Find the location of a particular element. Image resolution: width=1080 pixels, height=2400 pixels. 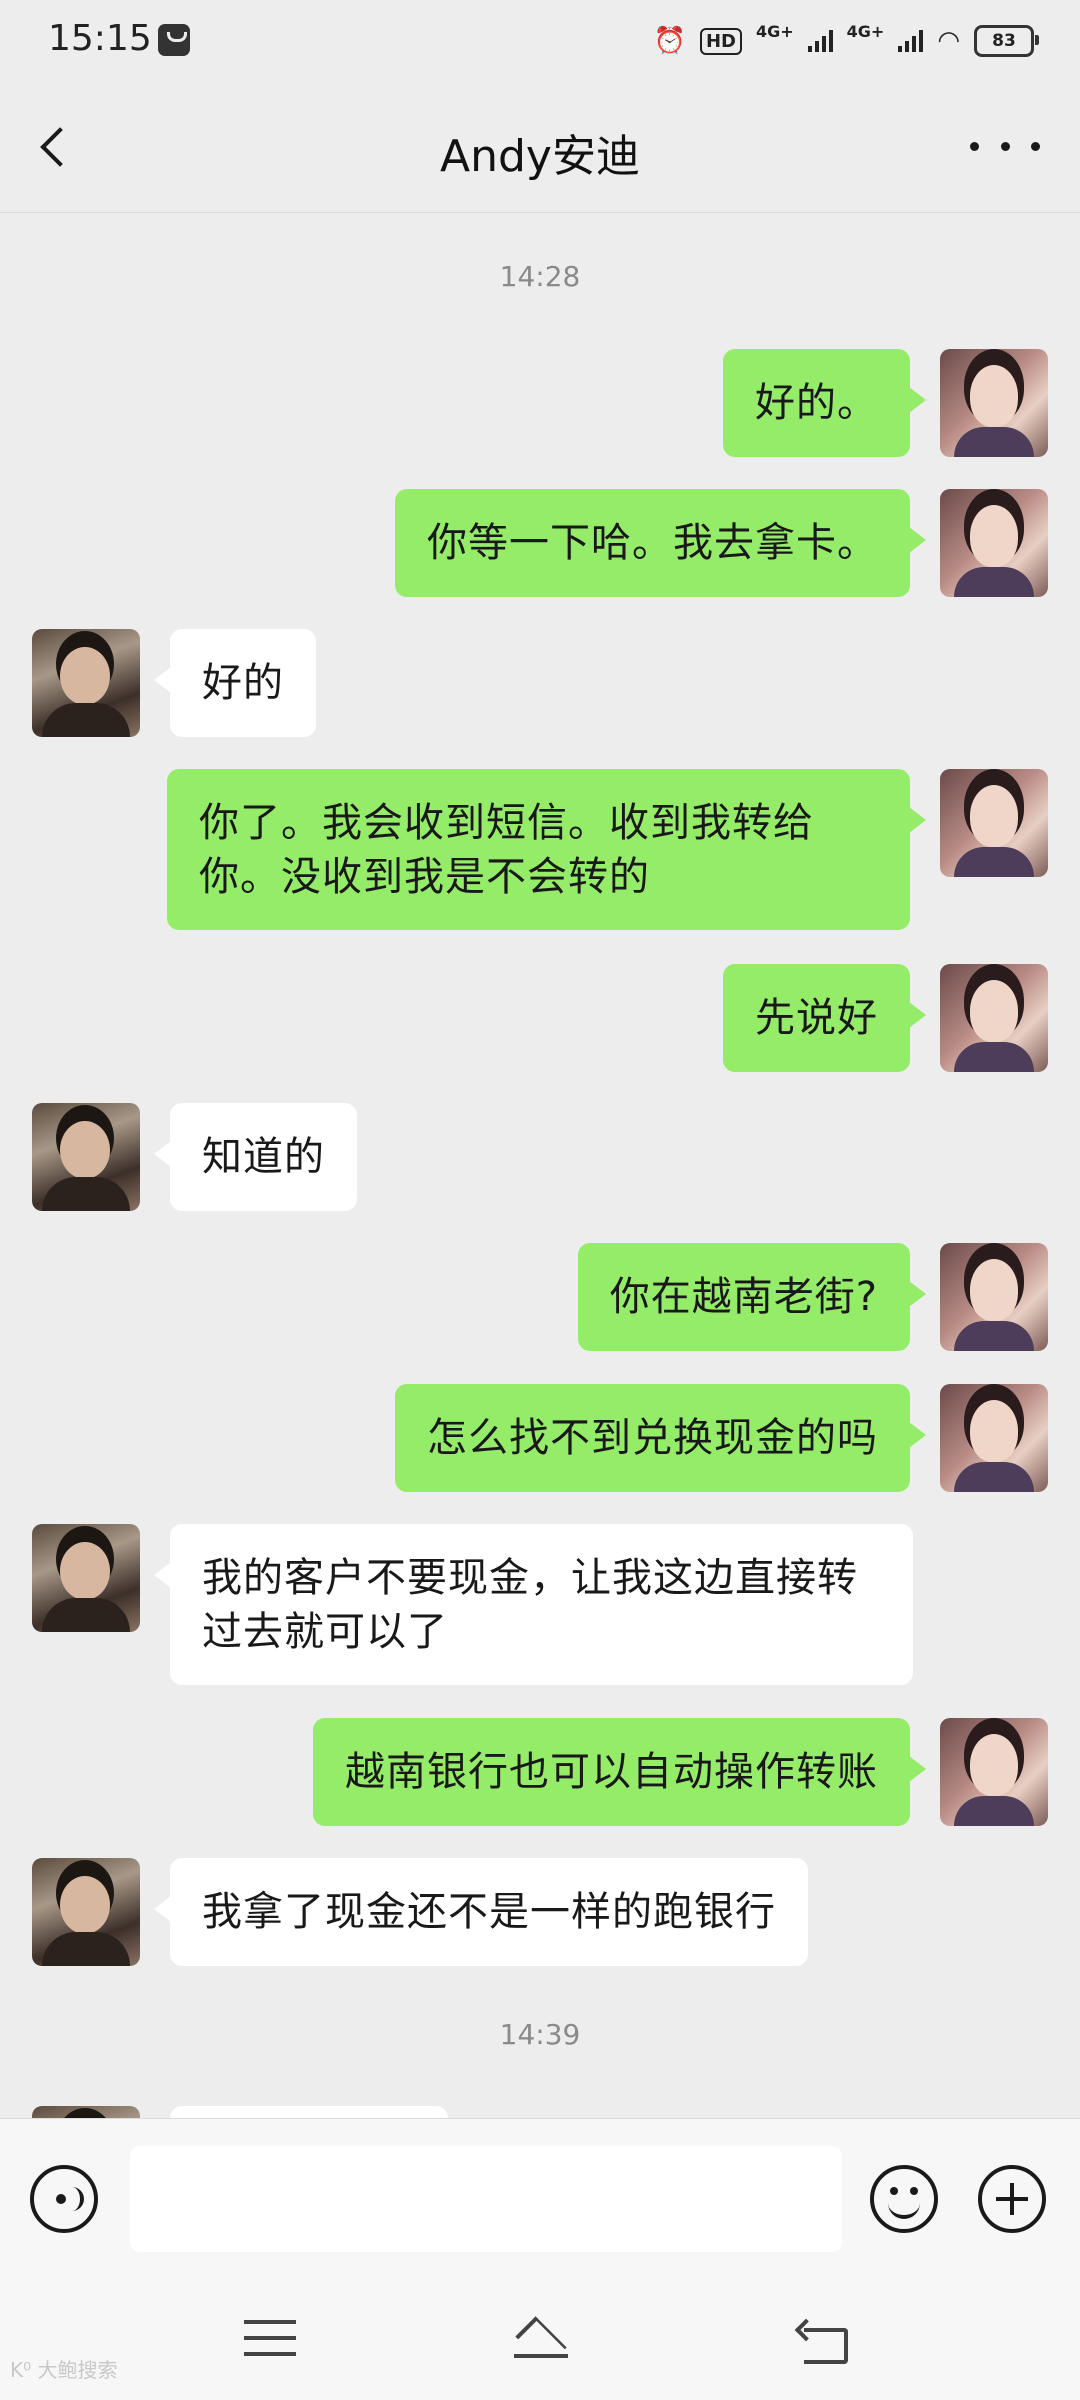

back-nav-icon is located at coordinates (822, 2341).